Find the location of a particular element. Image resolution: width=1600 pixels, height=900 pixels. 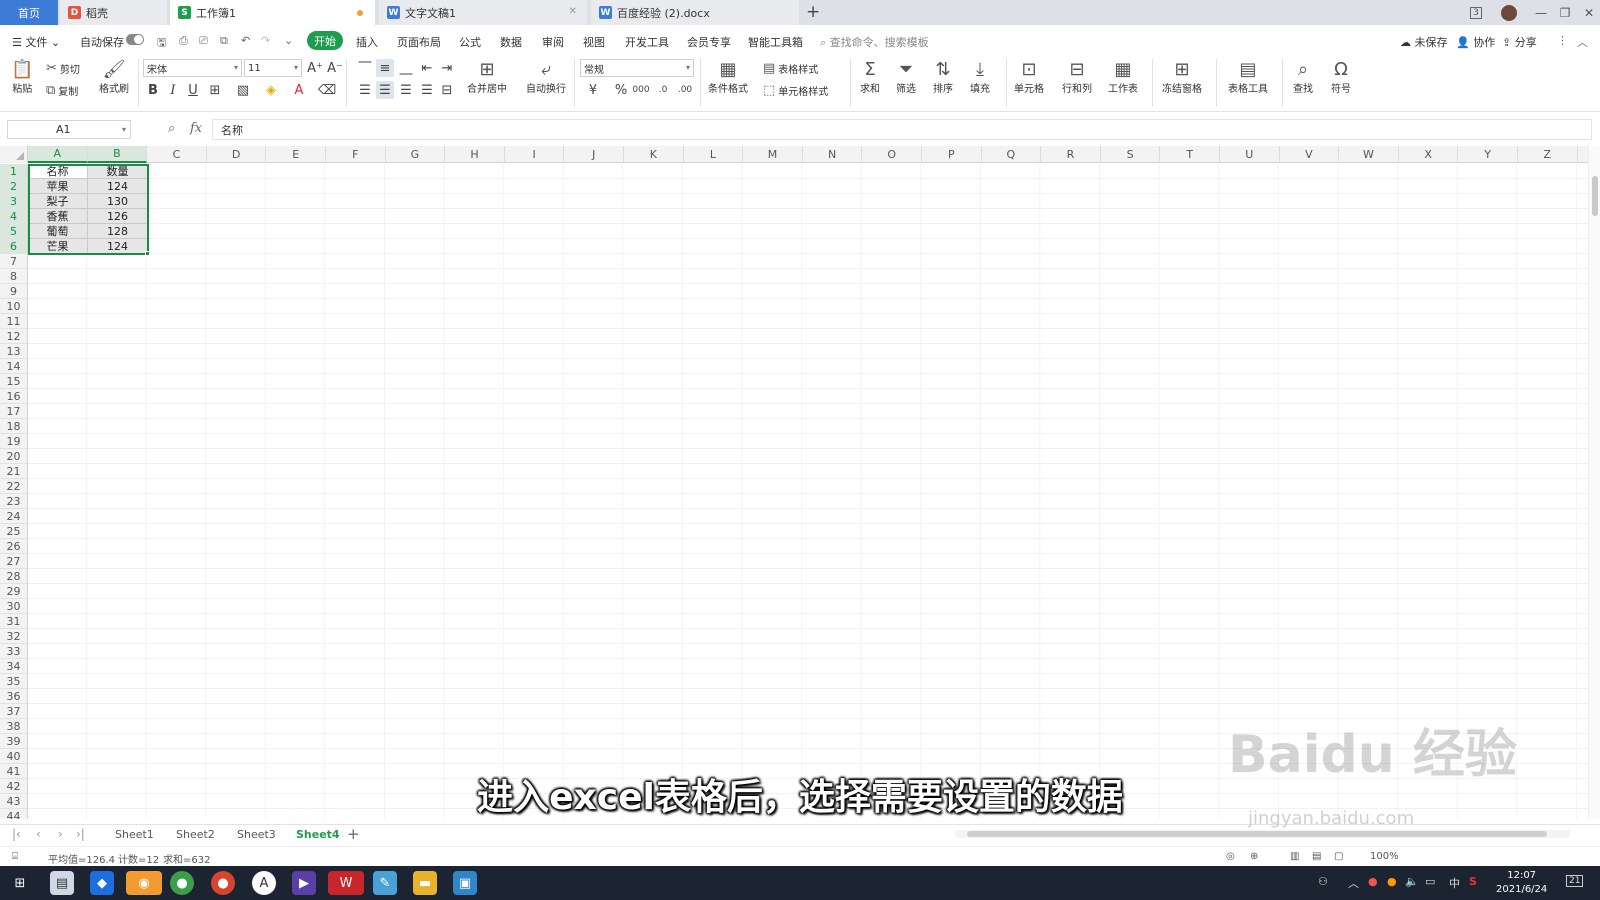

notepad-icon: ▤ is located at coordinates (62, 883).